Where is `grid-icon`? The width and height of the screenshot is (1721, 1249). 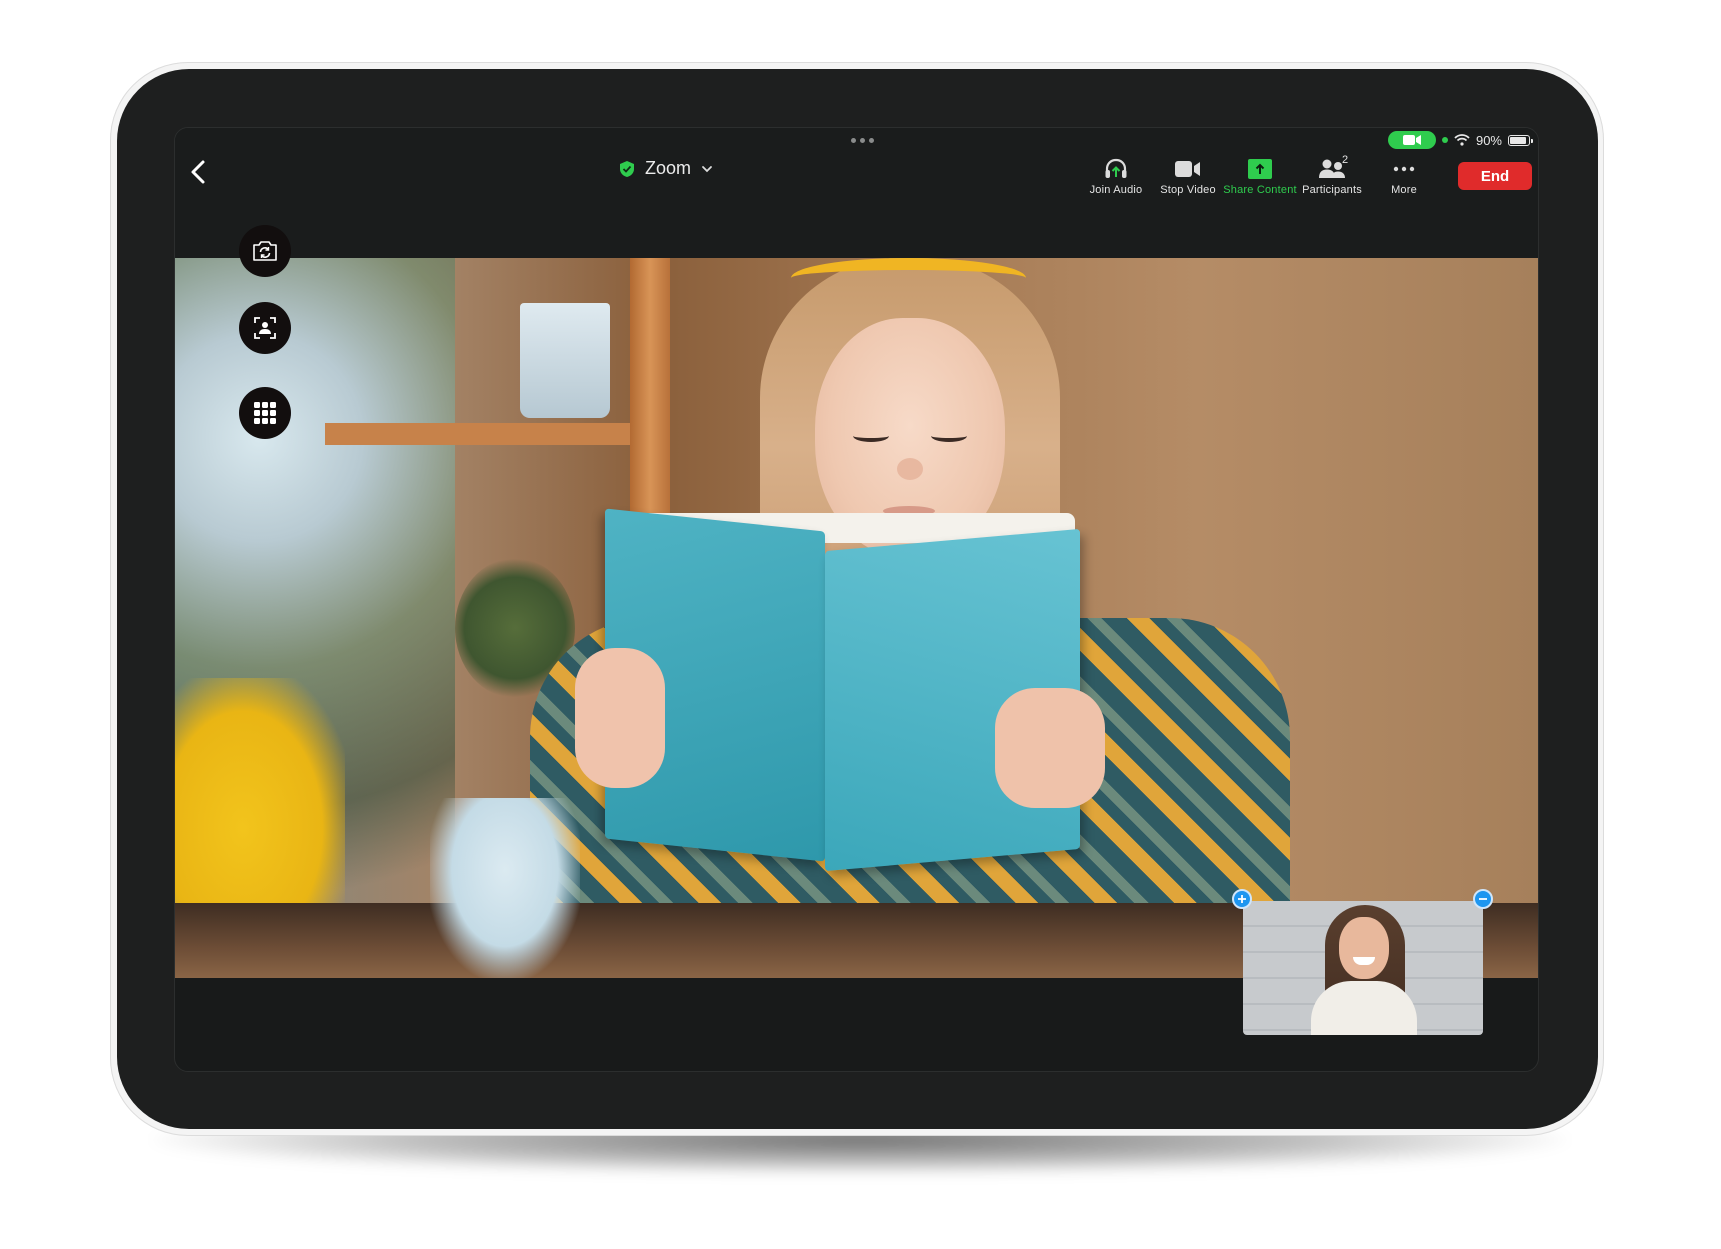
grid-icon is located at coordinates (265, 413).